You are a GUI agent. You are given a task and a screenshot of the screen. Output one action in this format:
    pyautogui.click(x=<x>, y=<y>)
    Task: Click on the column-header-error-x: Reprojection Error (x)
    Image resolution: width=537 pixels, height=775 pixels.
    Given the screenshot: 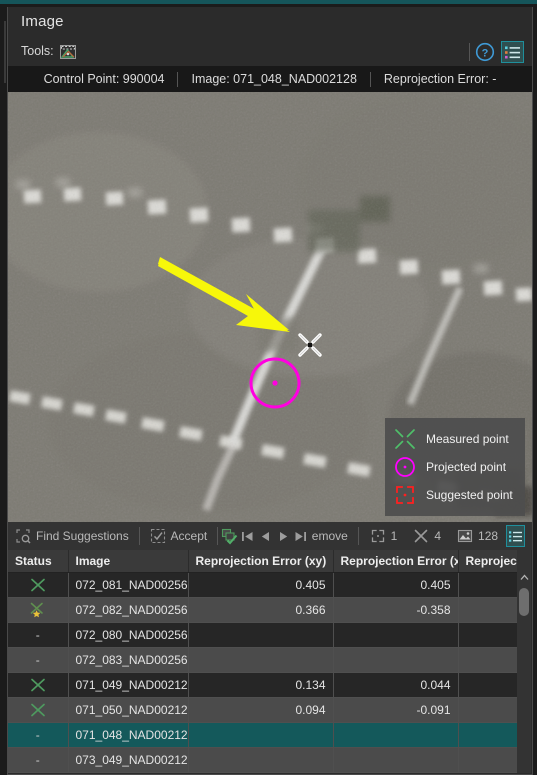 What is the action you would take?
    pyautogui.click(x=396, y=561)
    